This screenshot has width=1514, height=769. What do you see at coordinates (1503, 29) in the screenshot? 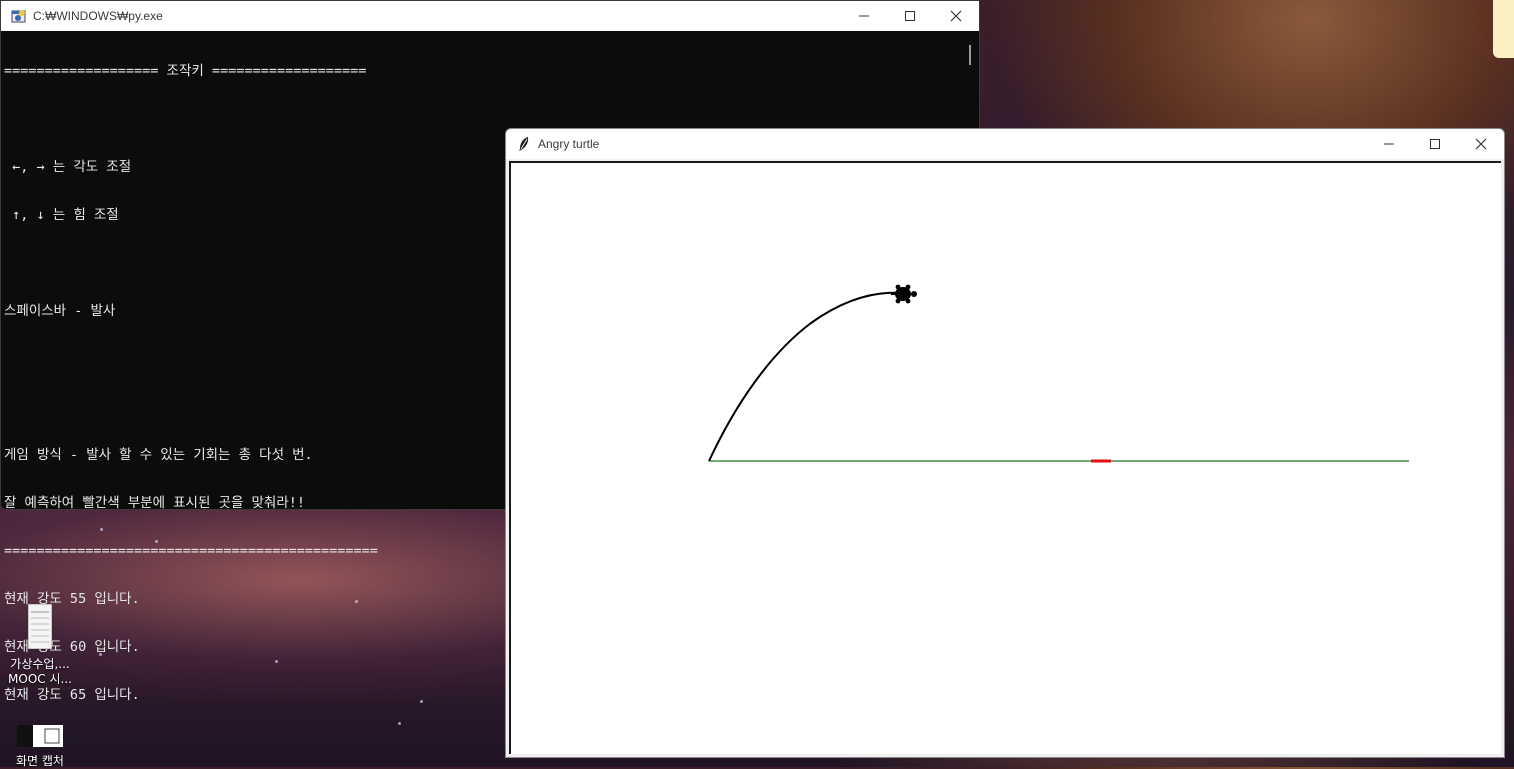
I see `sticky-note` at bounding box center [1503, 29].